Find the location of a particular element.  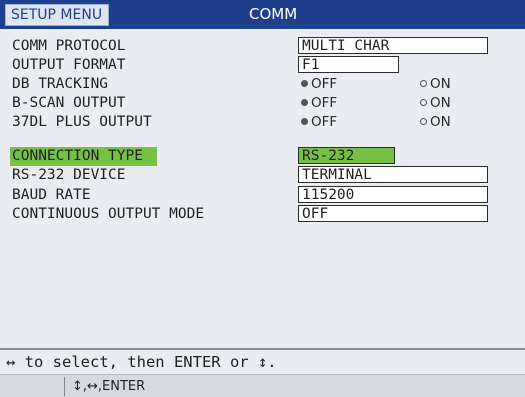

title-bar: SETUP MENU COMM is located at coordinates (262, 14).